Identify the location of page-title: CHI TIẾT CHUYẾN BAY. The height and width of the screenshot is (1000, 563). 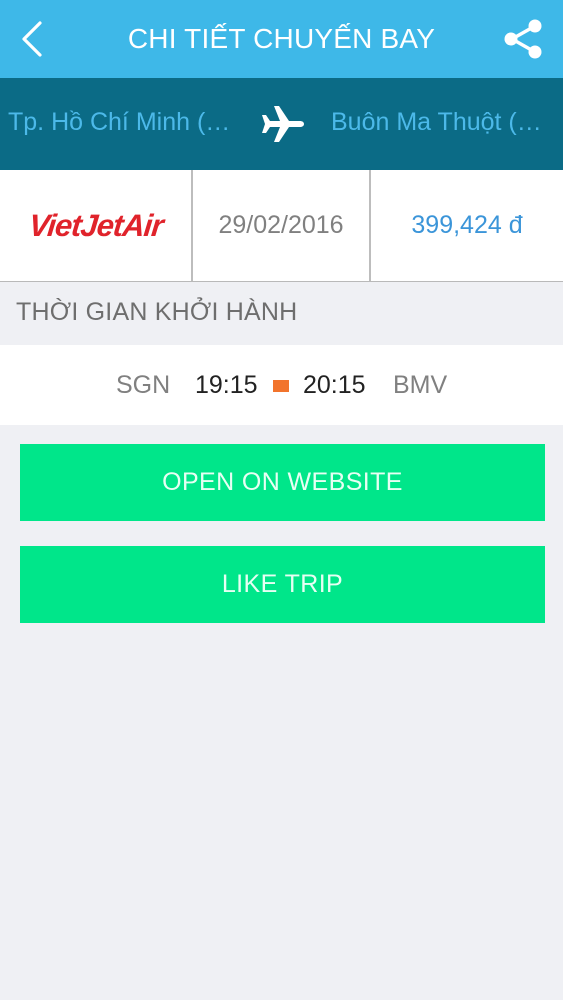
(281, 38).